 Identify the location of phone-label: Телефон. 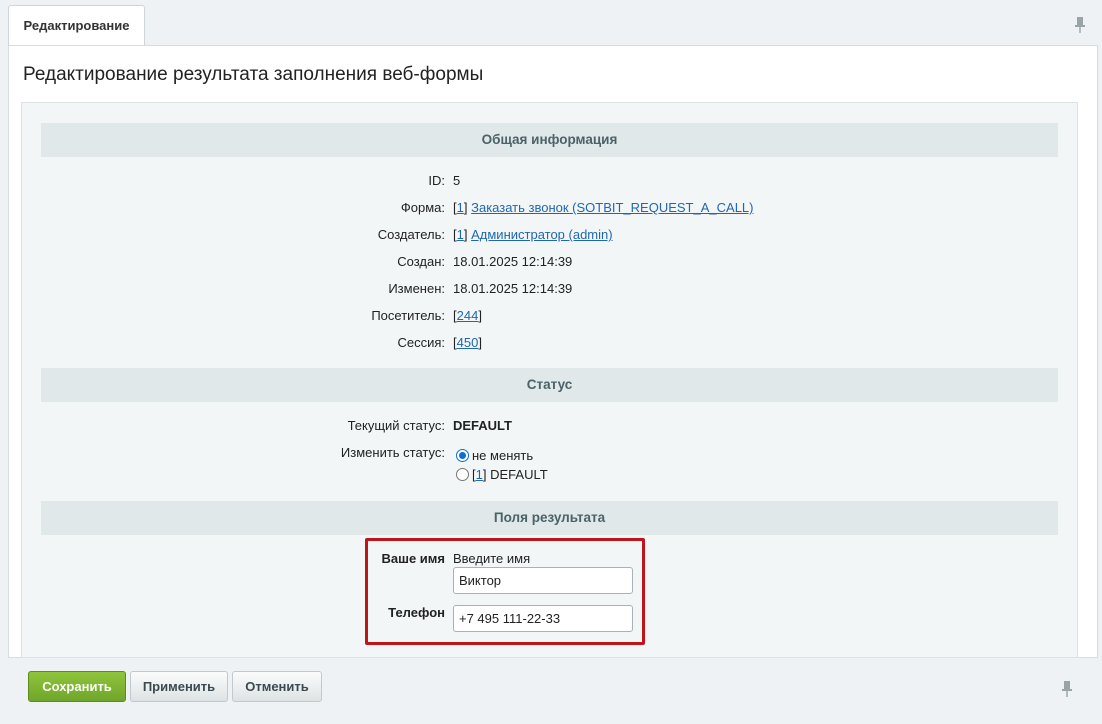
(416, 612).